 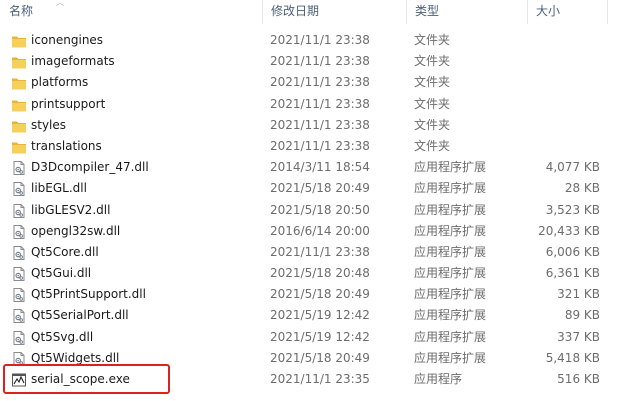 I want to click on file-name: D3Dcompiler_47.dll, so click(x=90, y=167).